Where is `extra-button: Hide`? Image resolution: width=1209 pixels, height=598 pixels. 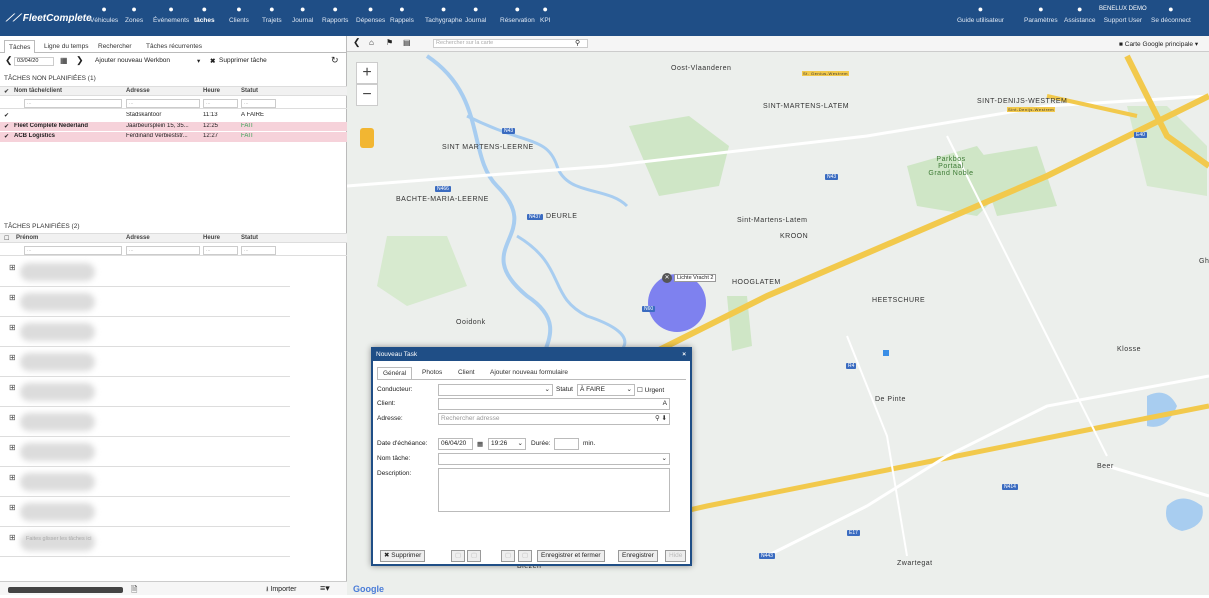
extra-button: Hide is located at coordinates (676, 556).